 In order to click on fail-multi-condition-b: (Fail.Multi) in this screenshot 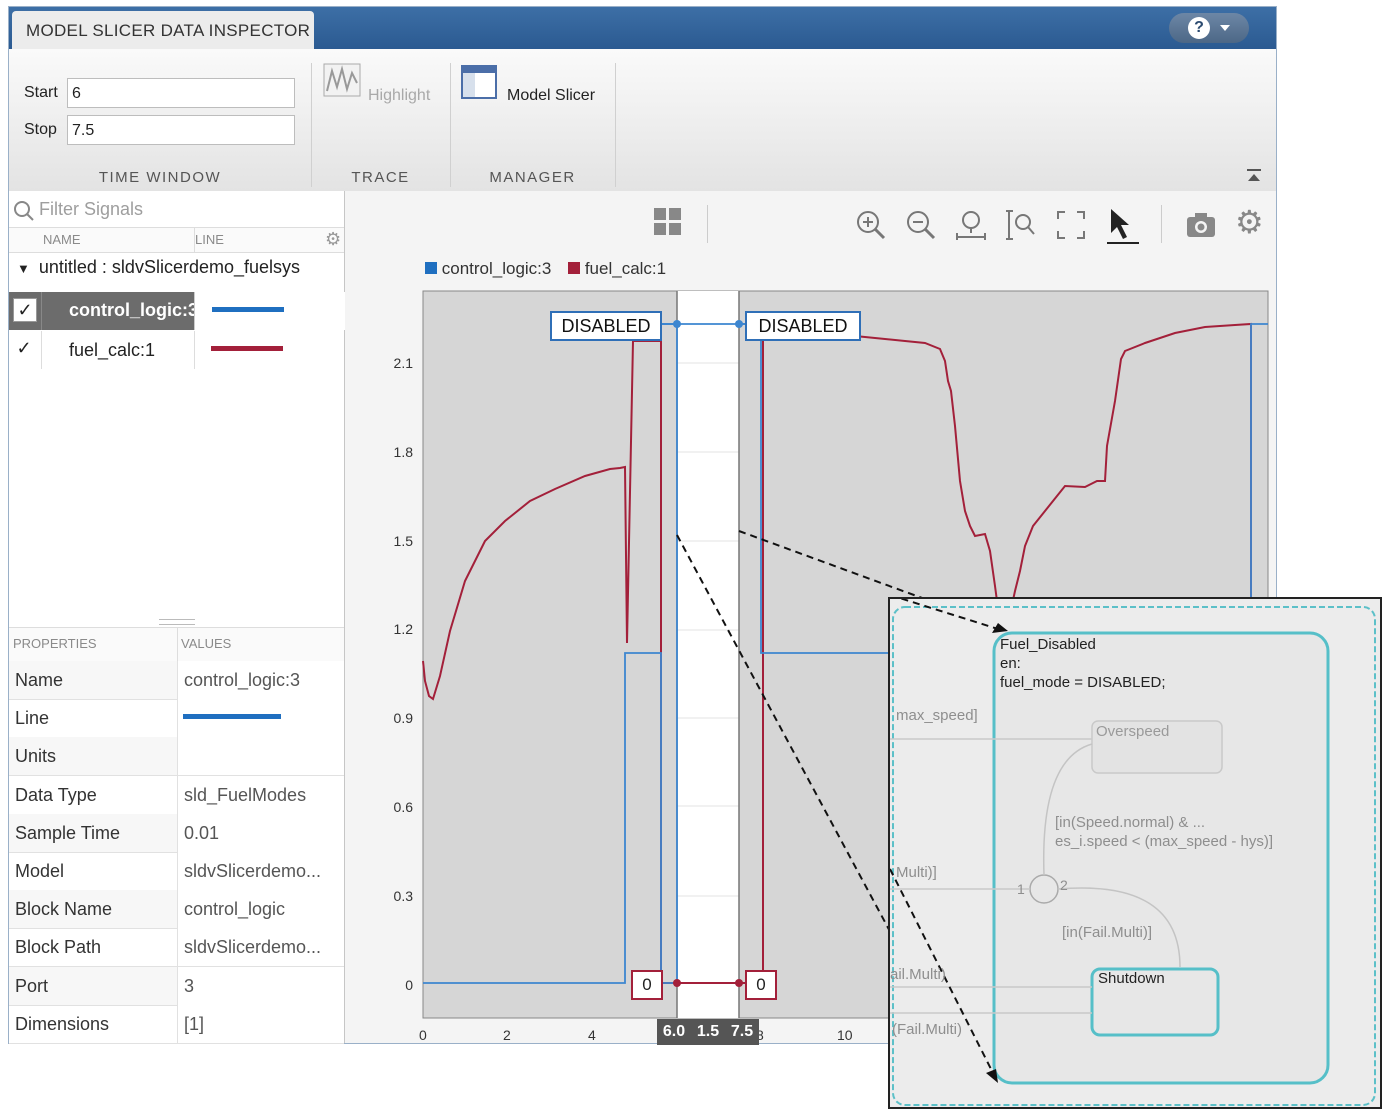, I will do `click(927, 1029)`.